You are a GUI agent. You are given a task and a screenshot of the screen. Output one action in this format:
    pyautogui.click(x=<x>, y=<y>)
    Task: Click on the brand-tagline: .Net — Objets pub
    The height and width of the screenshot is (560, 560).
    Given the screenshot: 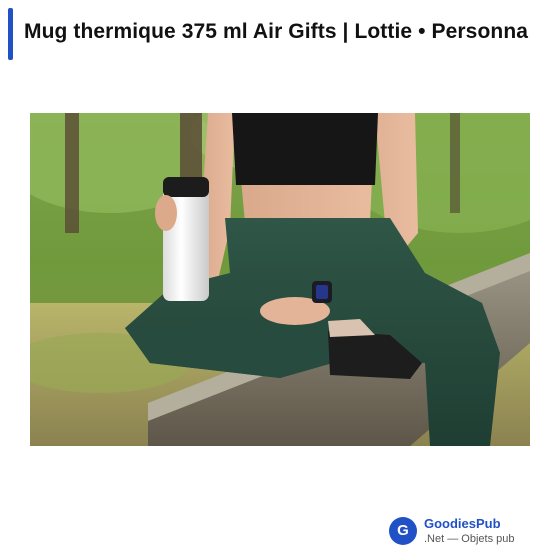 What is the action you would take?
    pyautogui.click(x=469, y=539)
    